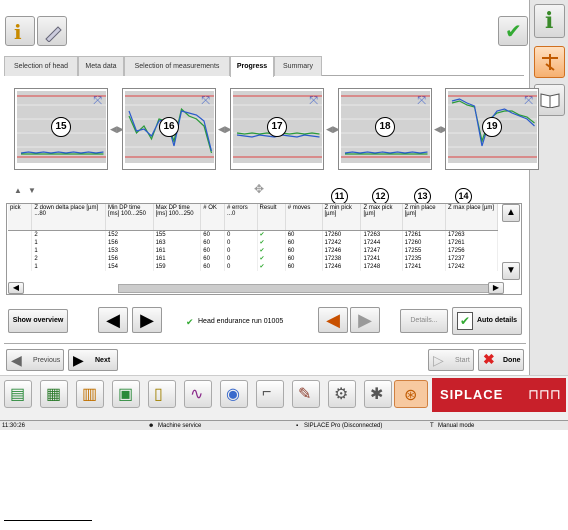 This screenshot has width=568, height=530. I want to click on launcher-item: ◉, so click(234, 394).